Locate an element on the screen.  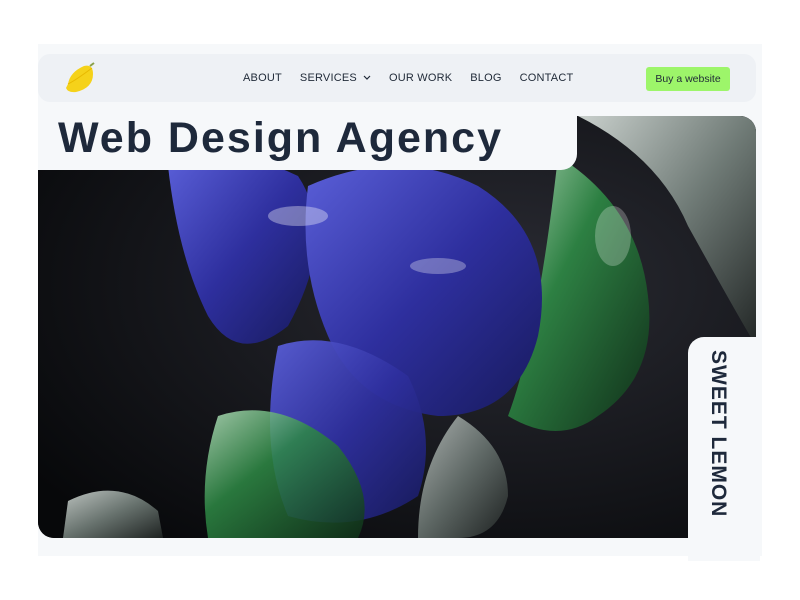
side-brand-label: SWEET LEMON is located at coordinates (718, 434).